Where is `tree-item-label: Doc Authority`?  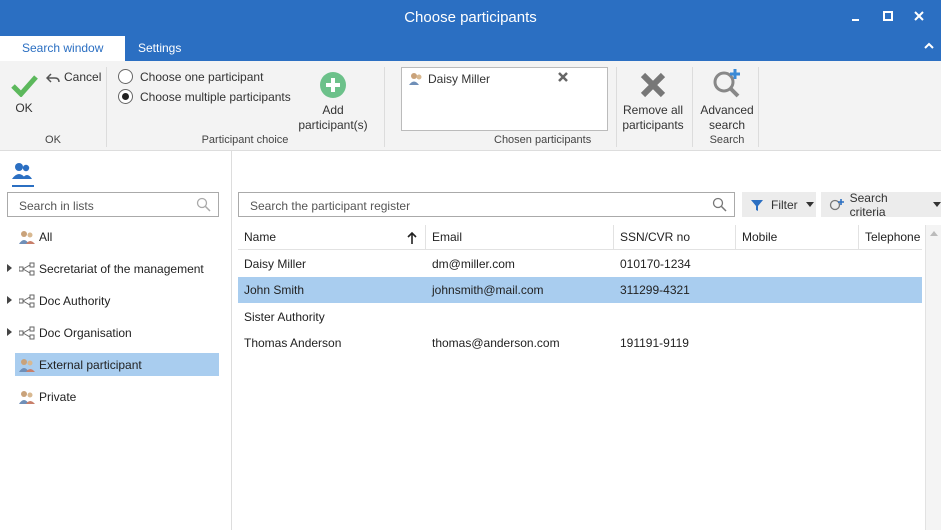
tree-item-label: Doc Authority is located at coordinates (75, 300).